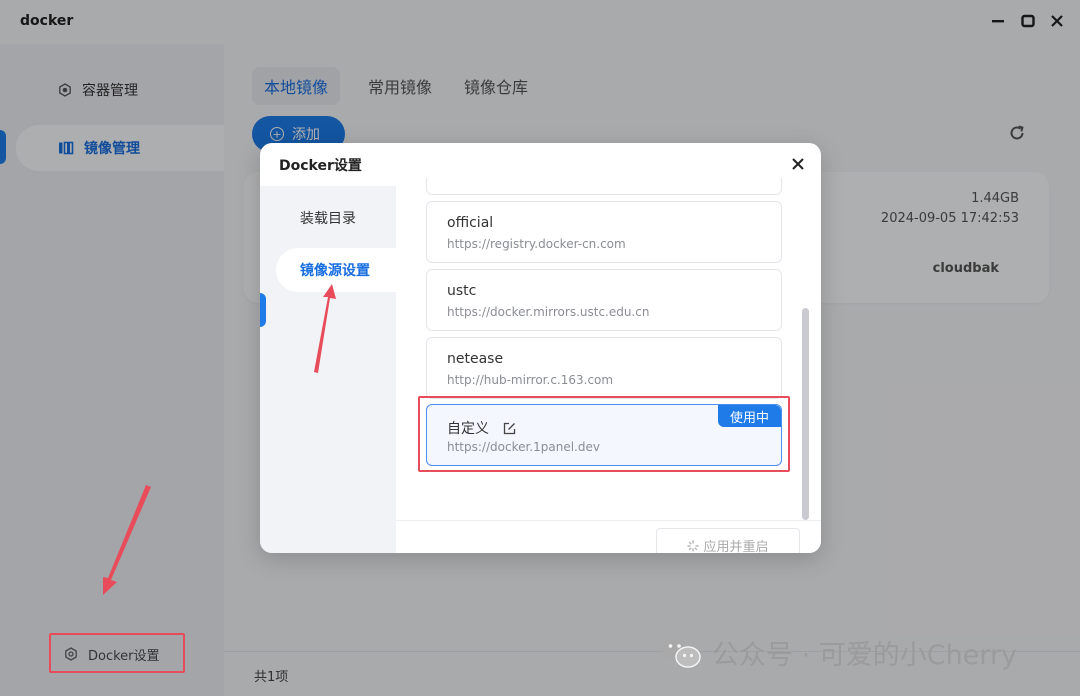 The width and height of the screenshot is (1080, 696). I want to click on mirror-name: ustc, so click(462, 291).